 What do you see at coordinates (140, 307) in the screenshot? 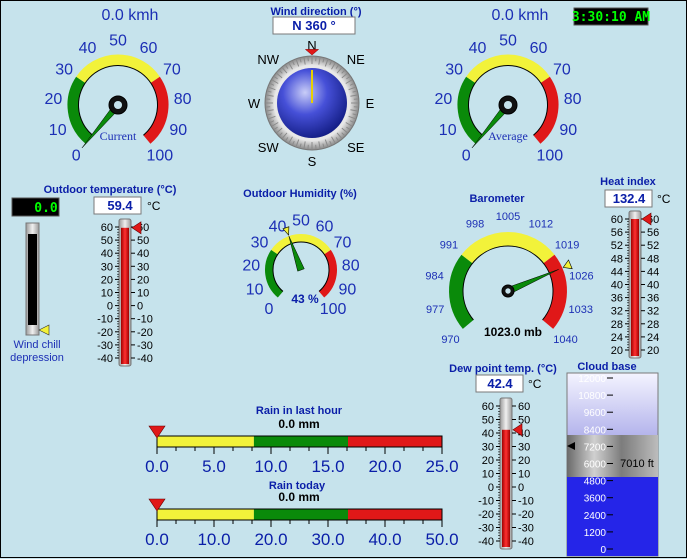
I see `outdoor_temp-tick-label-right: 0` at bounding box center [140, 307].